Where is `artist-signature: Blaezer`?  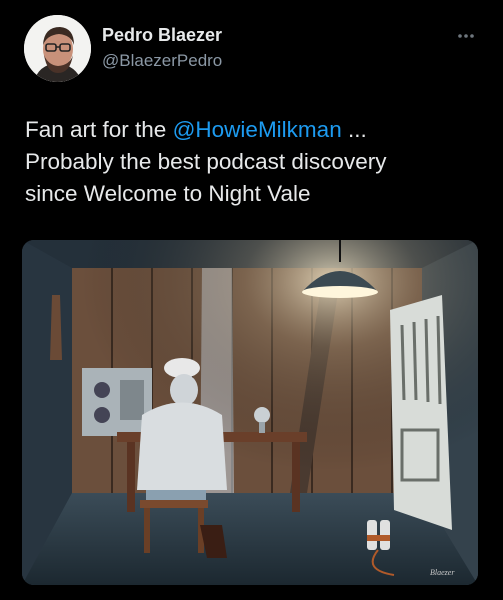 artist-signature: Blaezer is located at coordinates (442, 572).